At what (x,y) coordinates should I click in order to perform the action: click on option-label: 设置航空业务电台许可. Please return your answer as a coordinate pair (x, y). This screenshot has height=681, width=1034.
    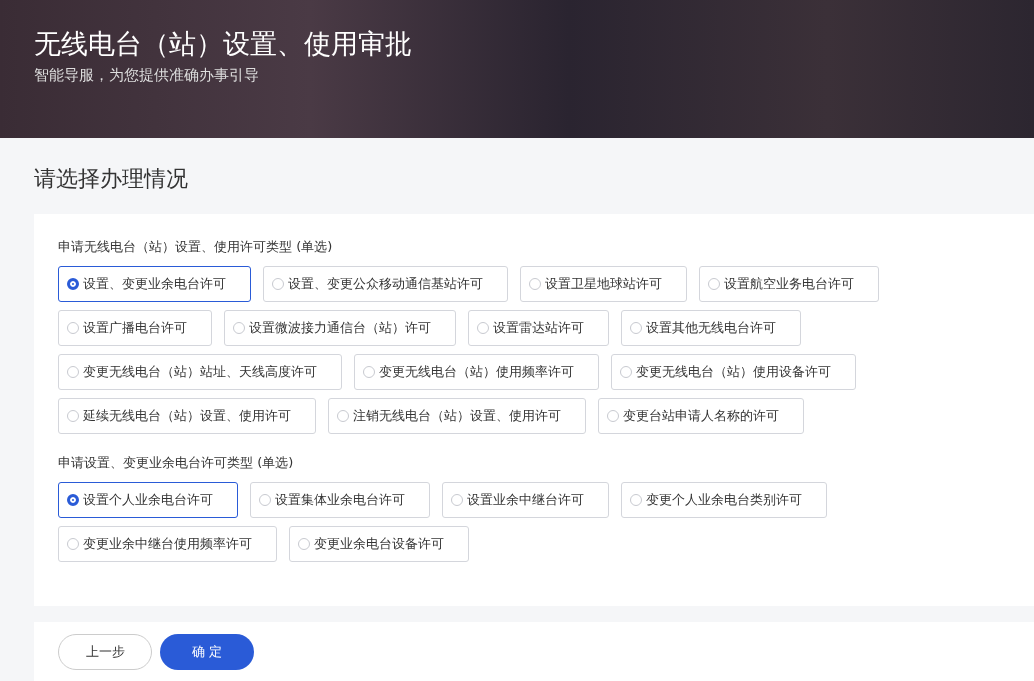
    Looking at the image, I should click on (789, 284).